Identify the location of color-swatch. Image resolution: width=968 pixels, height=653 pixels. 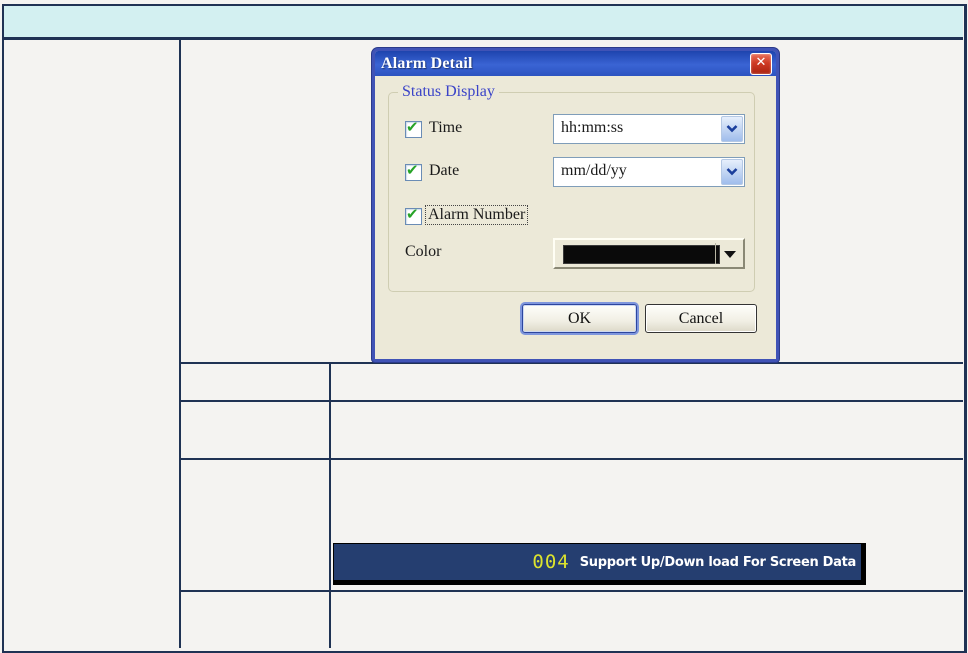
(641, 254).